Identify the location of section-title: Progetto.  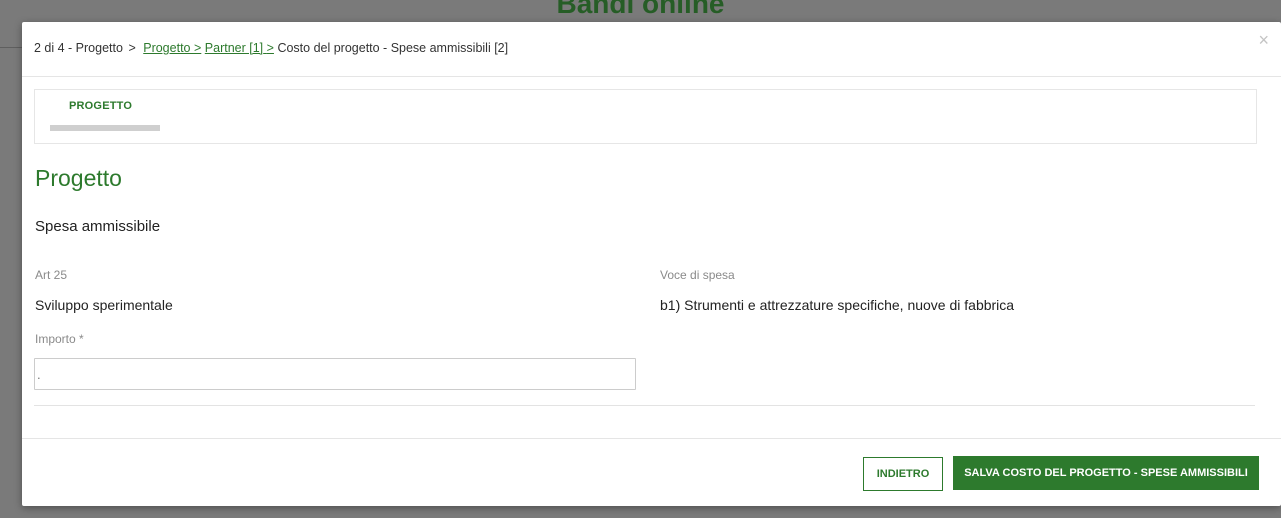
(78, 178).